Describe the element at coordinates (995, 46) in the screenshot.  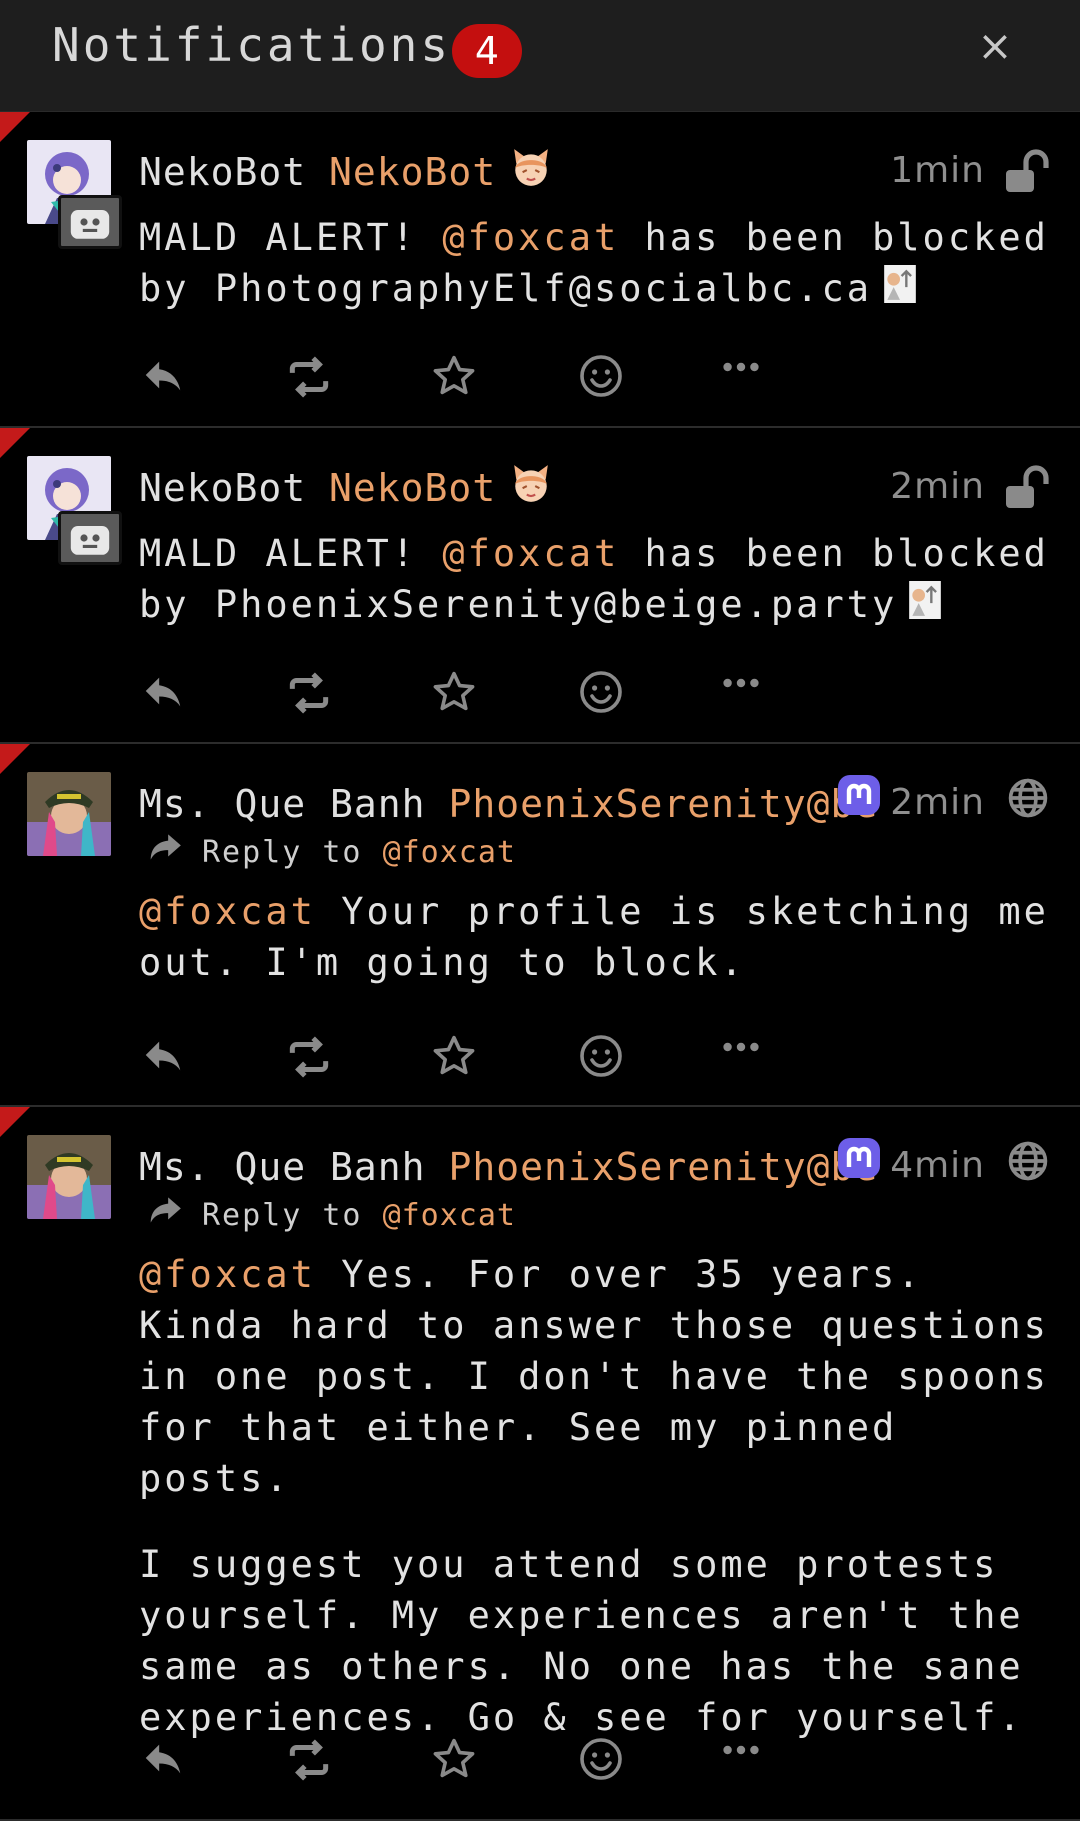
I see `close-button: ×` at that location.